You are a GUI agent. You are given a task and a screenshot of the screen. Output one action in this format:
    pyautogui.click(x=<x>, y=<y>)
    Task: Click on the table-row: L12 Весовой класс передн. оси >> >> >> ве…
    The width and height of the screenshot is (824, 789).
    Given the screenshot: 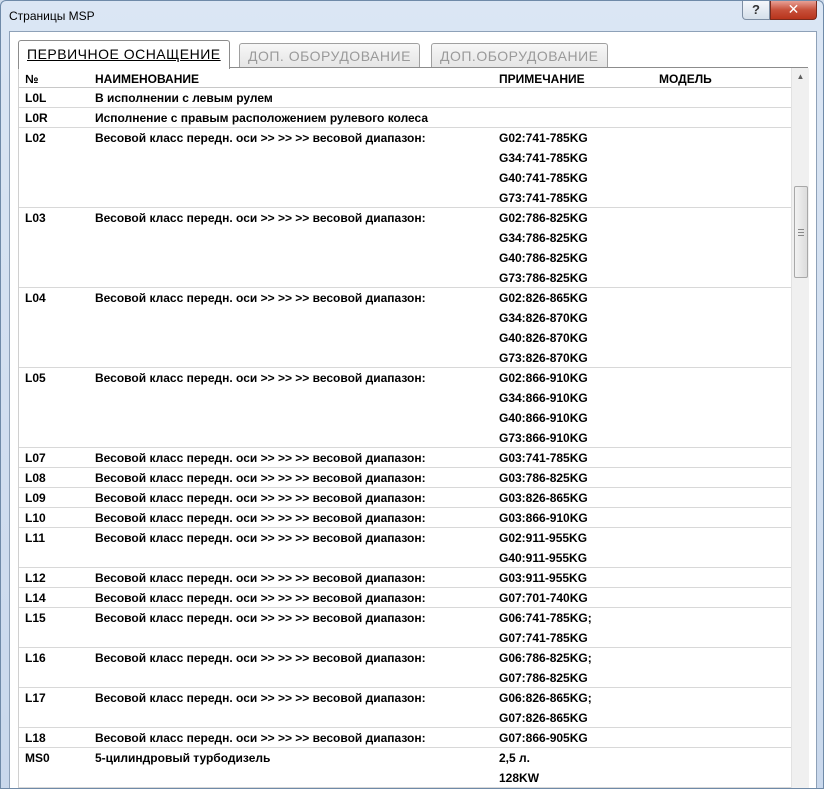 What is the action you would take?
    pyautogui.click(x=405, y=578)
    